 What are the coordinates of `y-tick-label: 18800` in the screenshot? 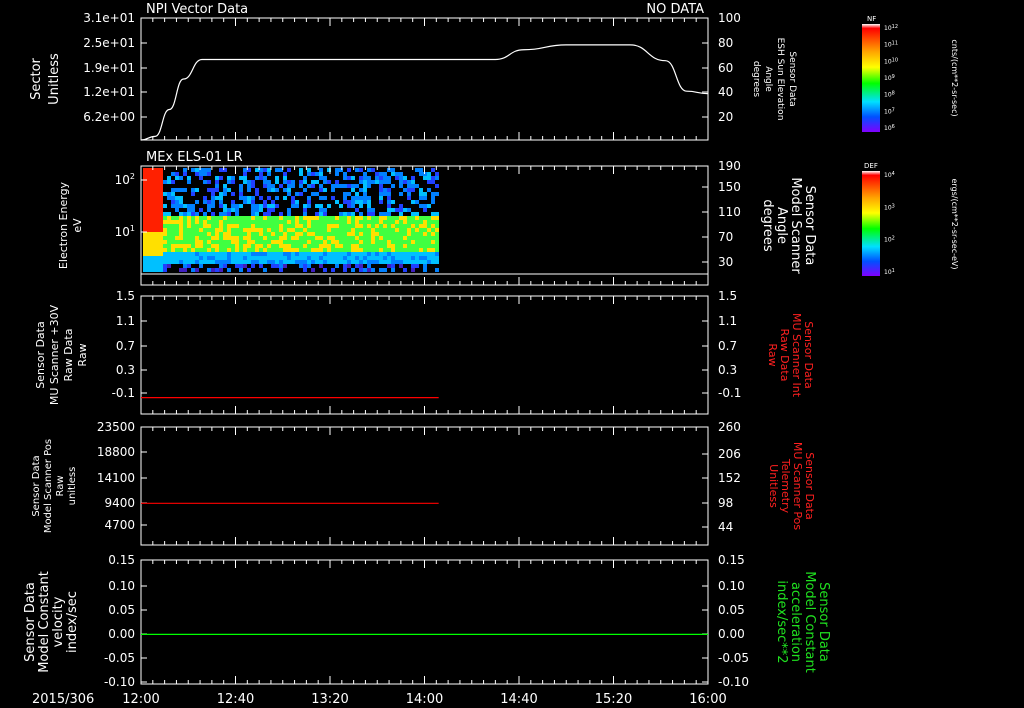 It's located at (116, 452).